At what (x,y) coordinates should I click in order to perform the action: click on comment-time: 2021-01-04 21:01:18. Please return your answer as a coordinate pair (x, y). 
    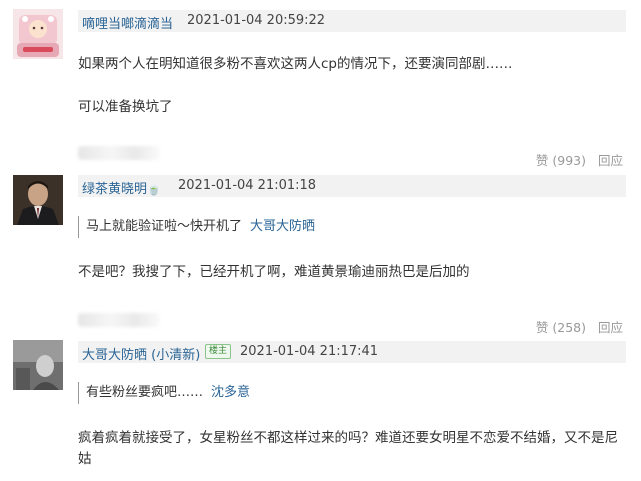
    Looking at the image, I should click on (247, 185).